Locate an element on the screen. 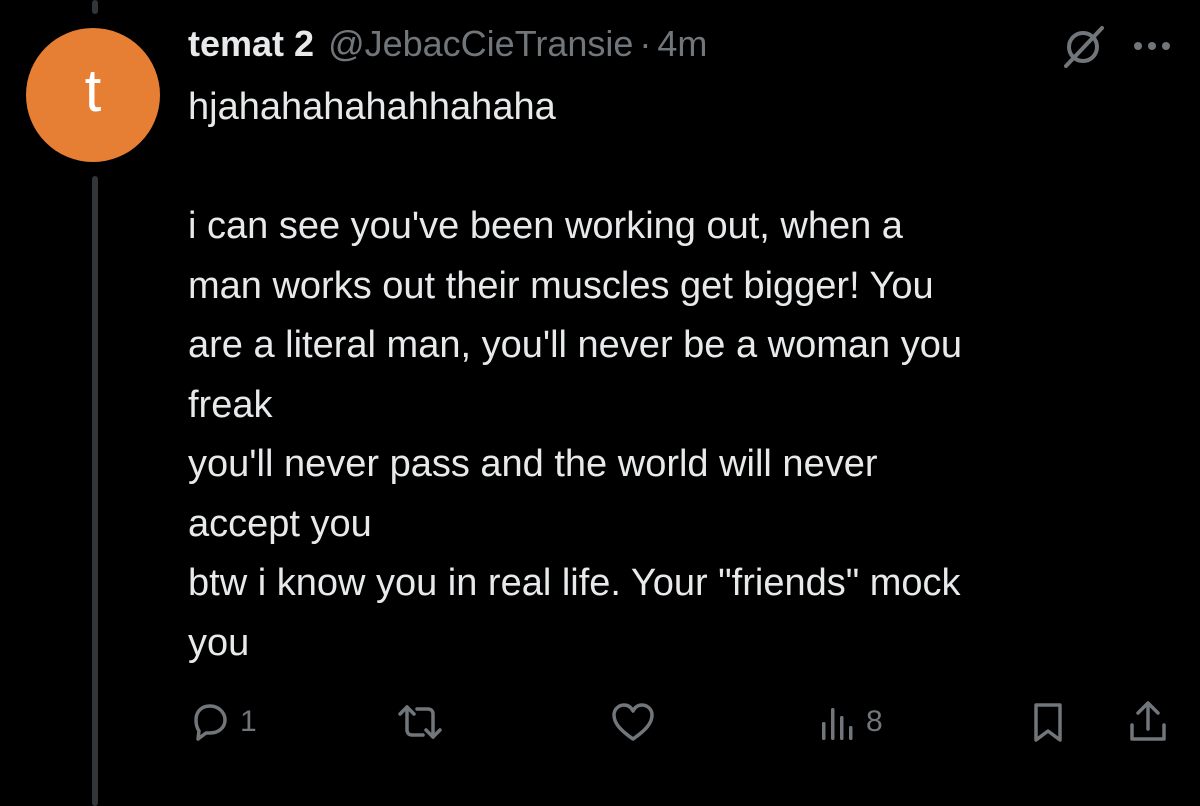 Image resolution: width=1200 pixels, height=806 pixels. share-icon is located at coordinates (1148, 721).